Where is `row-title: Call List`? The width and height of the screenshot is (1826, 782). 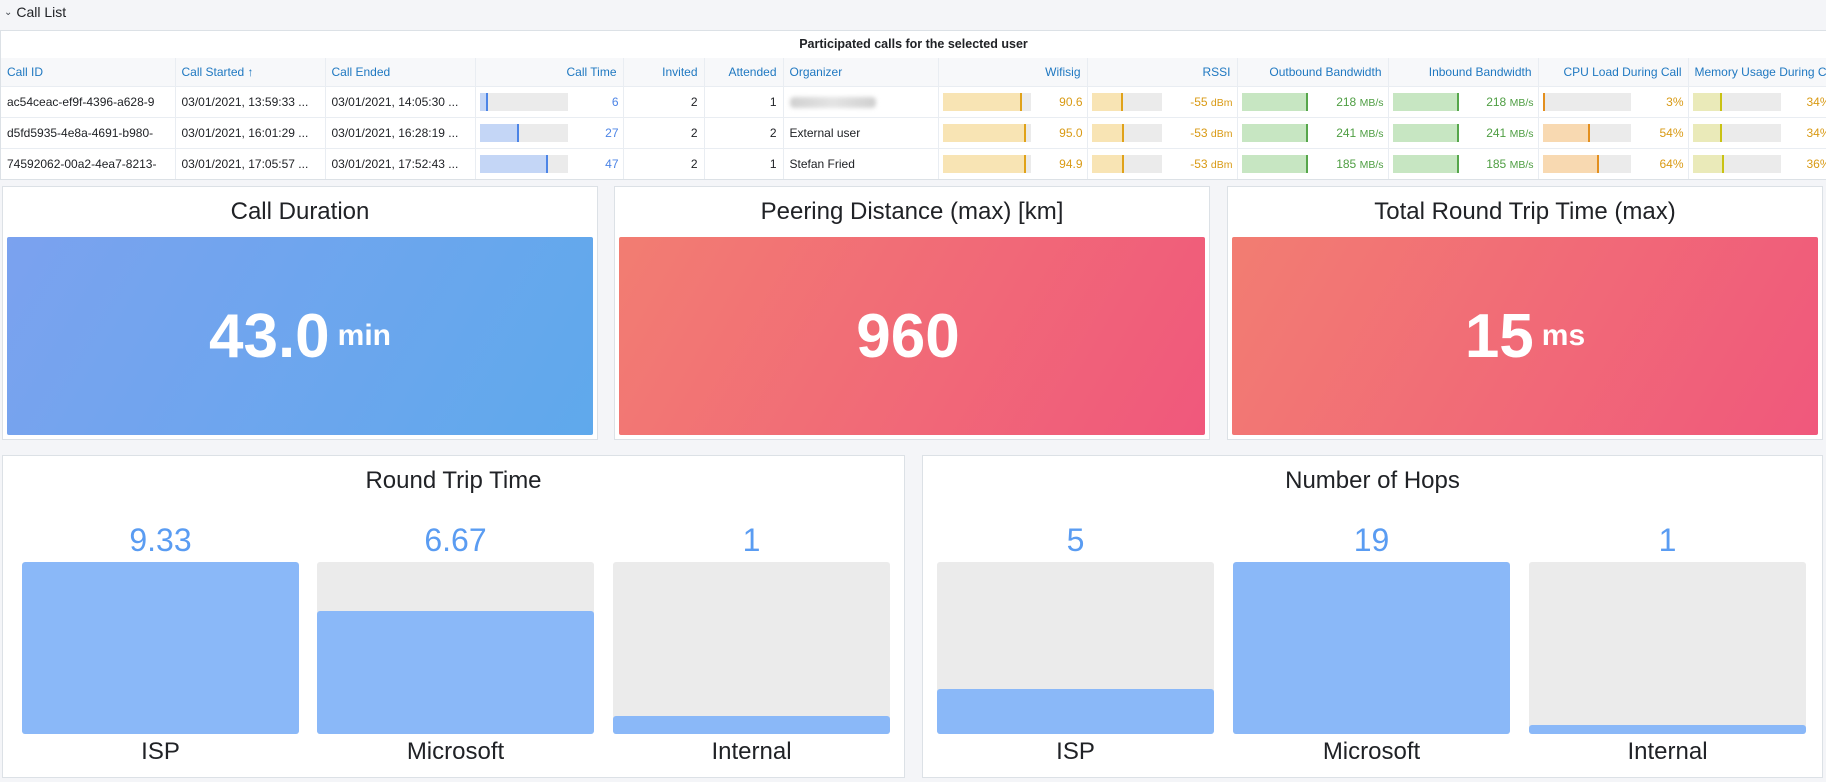 row-title: Call List is located at coordinates (41, 12).